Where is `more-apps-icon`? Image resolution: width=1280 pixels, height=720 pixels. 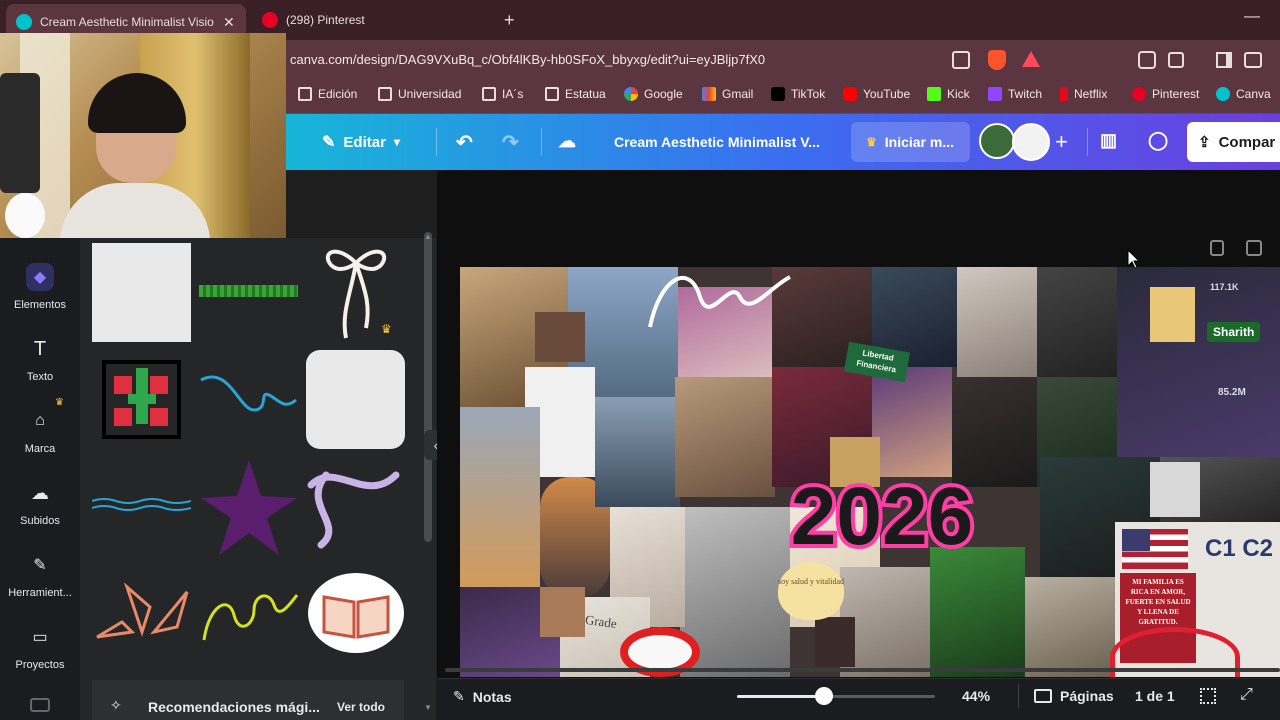 more-apps-icon is located at coordinates (40, 705).